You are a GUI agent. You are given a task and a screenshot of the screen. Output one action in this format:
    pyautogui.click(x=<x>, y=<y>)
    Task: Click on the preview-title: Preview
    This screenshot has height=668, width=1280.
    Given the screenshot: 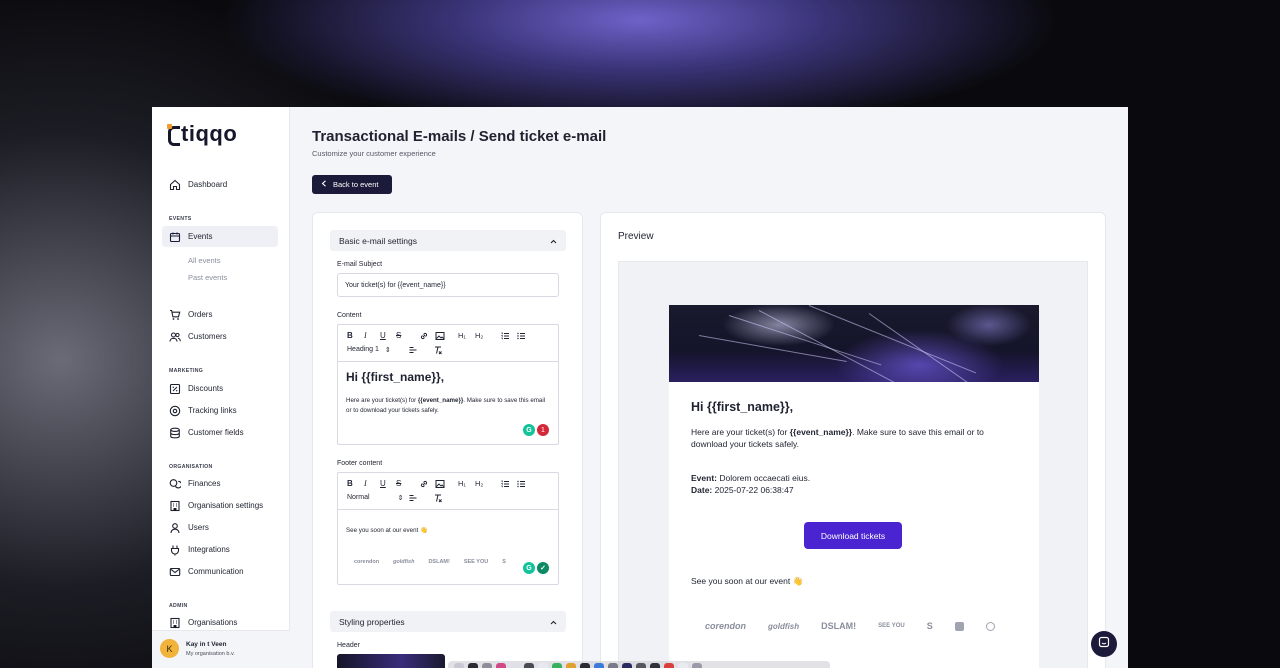 What is the action you would take?
    pyautogui.click(x=636, y=236)
    